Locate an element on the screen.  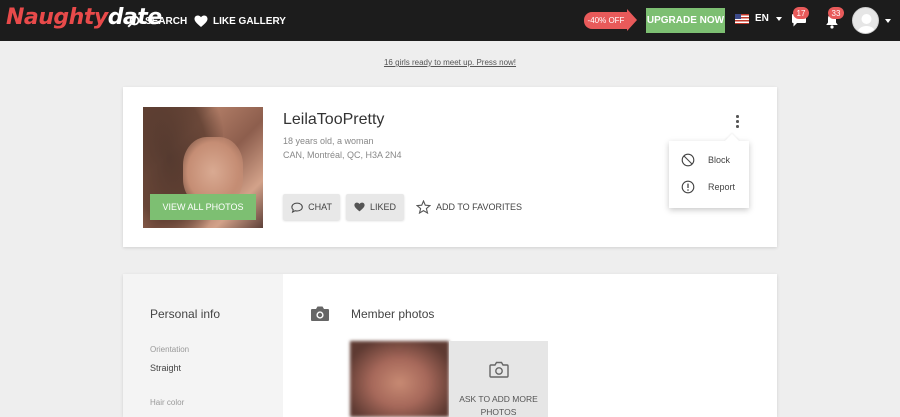
ask-to-add-photos-label: ASK TO ADD MORE PHOTOS is located at coordinates (498, 405).